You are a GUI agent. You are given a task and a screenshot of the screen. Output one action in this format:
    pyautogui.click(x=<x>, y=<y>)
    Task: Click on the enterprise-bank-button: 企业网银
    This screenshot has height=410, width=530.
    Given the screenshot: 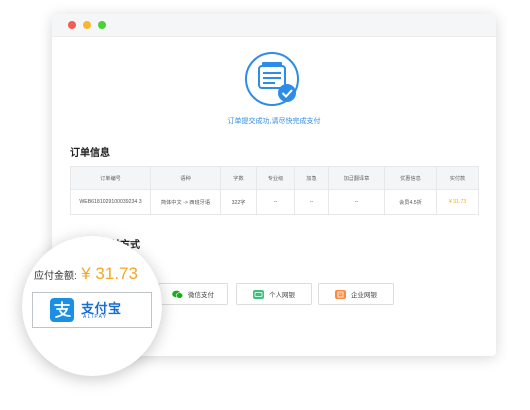 What is the action you would take?
    pyautogui.click(x=356, y=294)
    